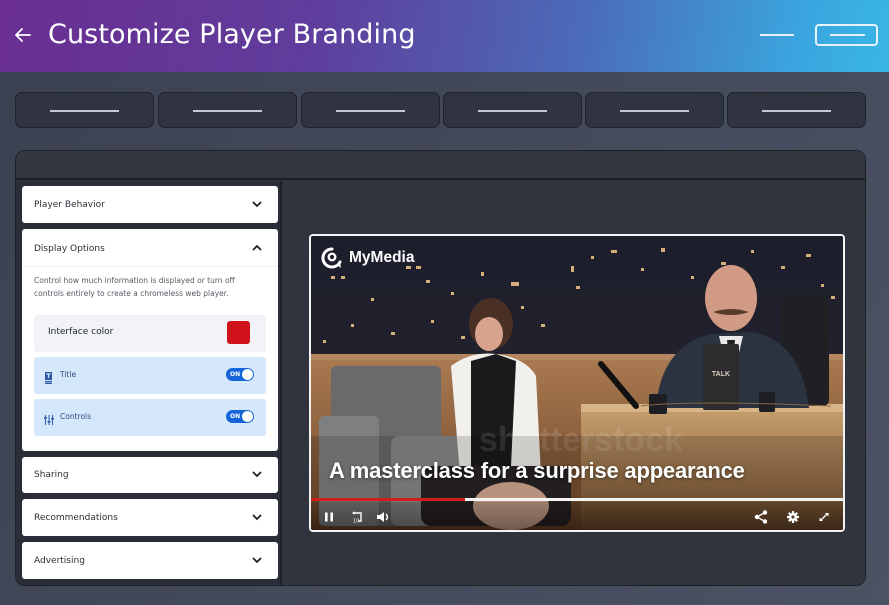 Image resolution: width=889 pixels, height=605 pixels. What do you see at coordinates (329, 517) in the screenshot?
I see `pause-icon` at bounding box center [329, 517].